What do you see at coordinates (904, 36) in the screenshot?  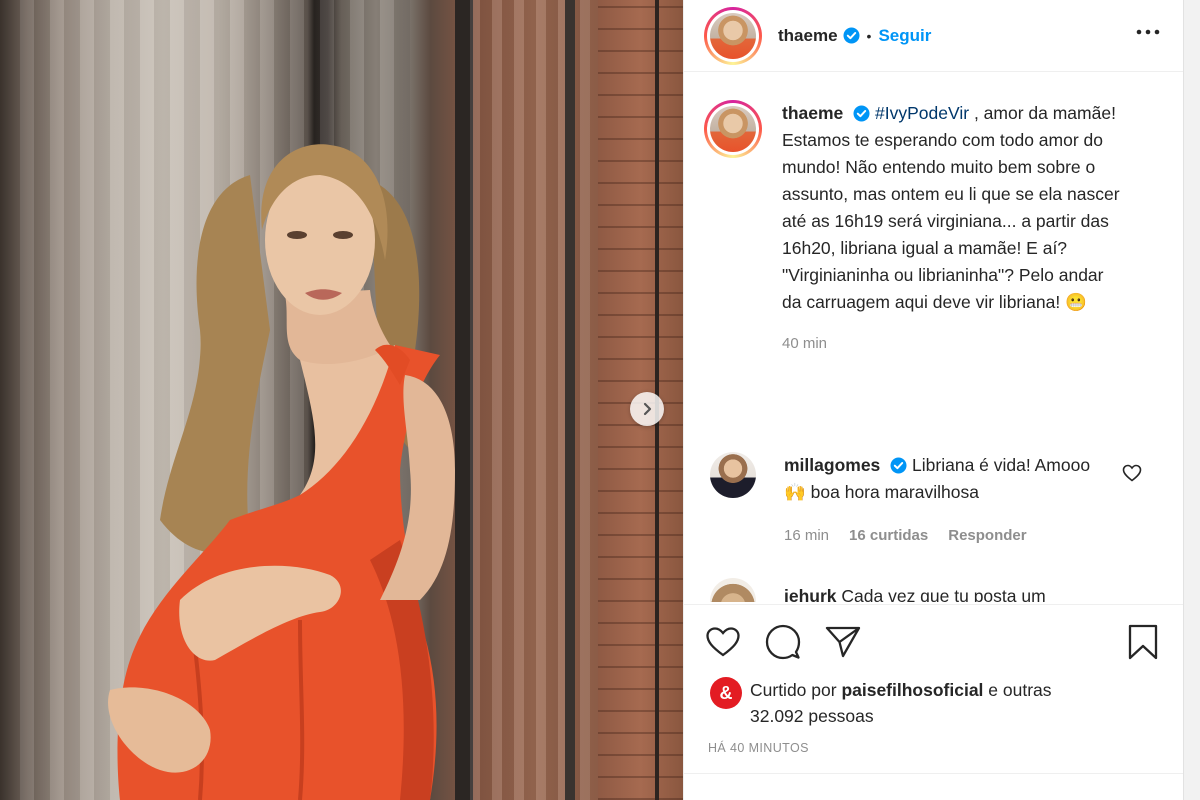 I see `follow-button: Seguir` at bounding box center [904, 36].